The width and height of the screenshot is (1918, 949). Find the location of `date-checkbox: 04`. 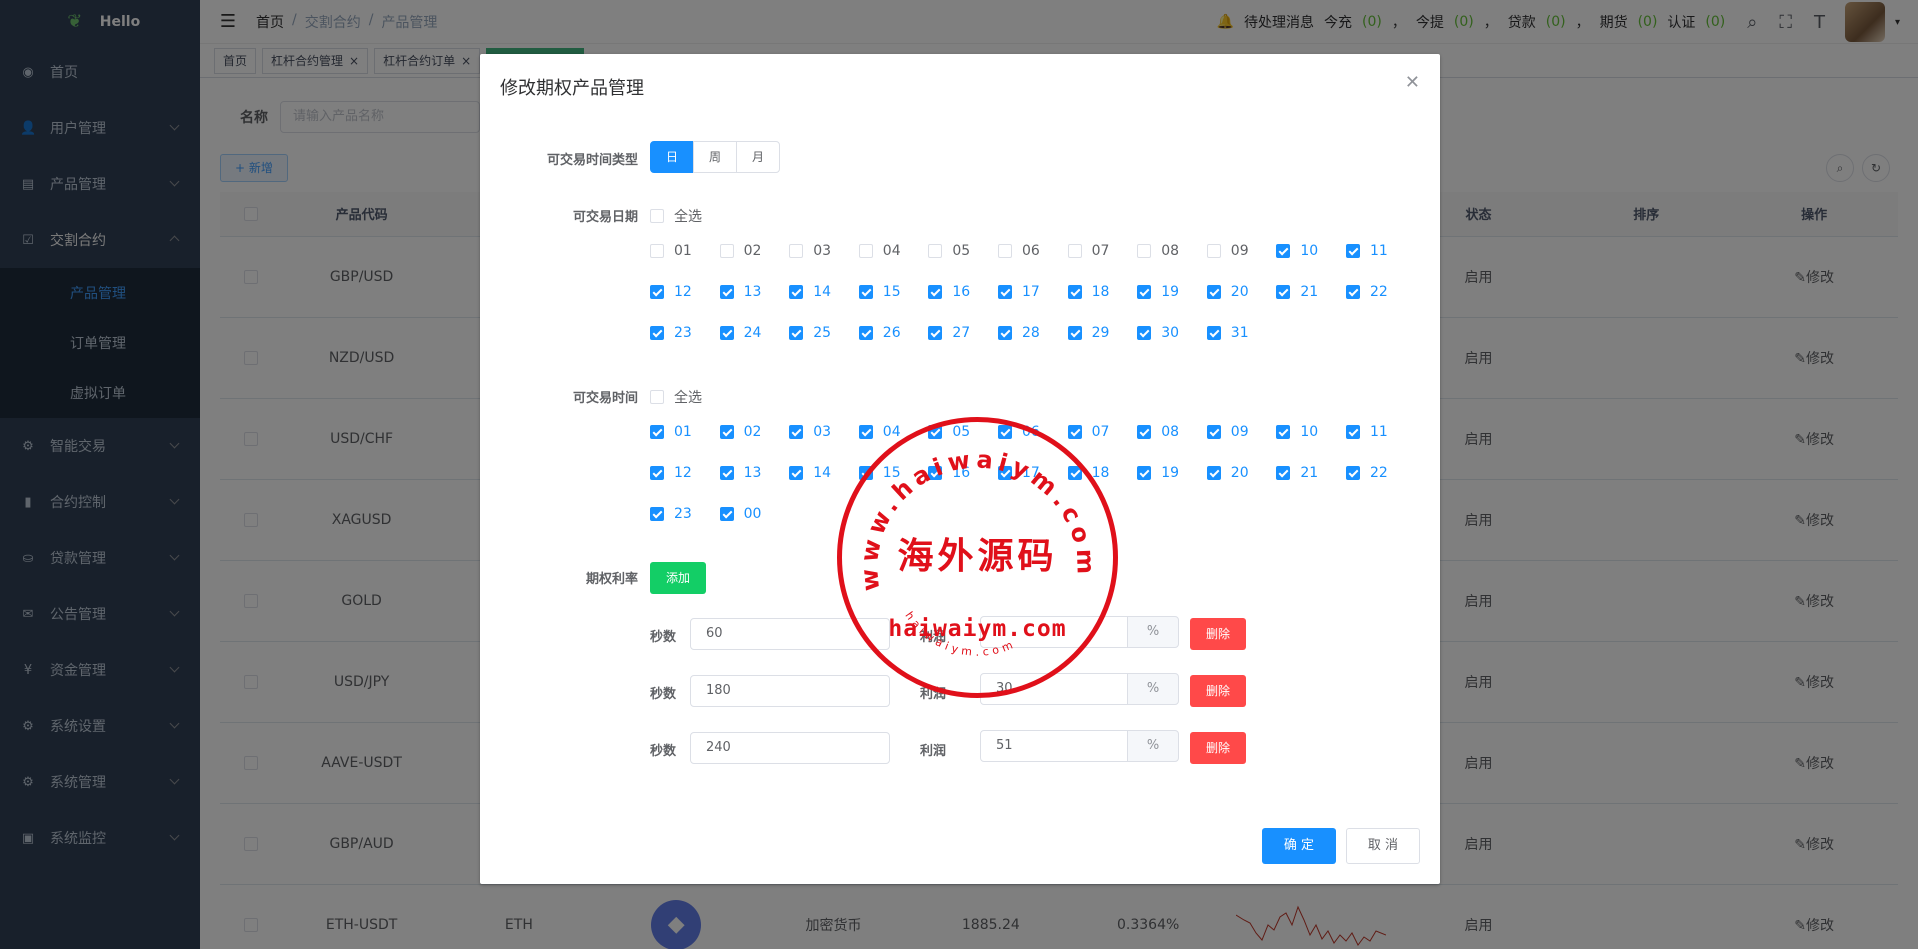

date-checkbox: 04 is located at coordinates (879, 251).